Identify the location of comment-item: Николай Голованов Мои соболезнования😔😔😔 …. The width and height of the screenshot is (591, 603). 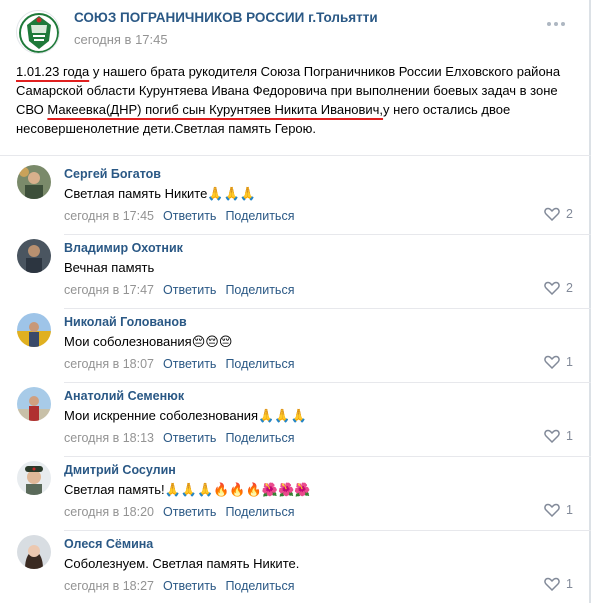
(295, 350).